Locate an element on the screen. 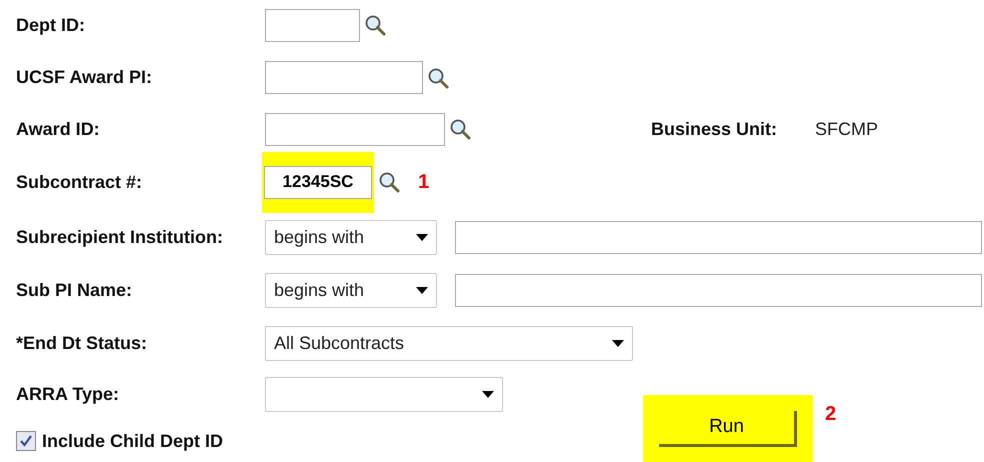 This screenshot has height=462, width=984. field-label: Dept ID: is located at coordinates (50, 24).